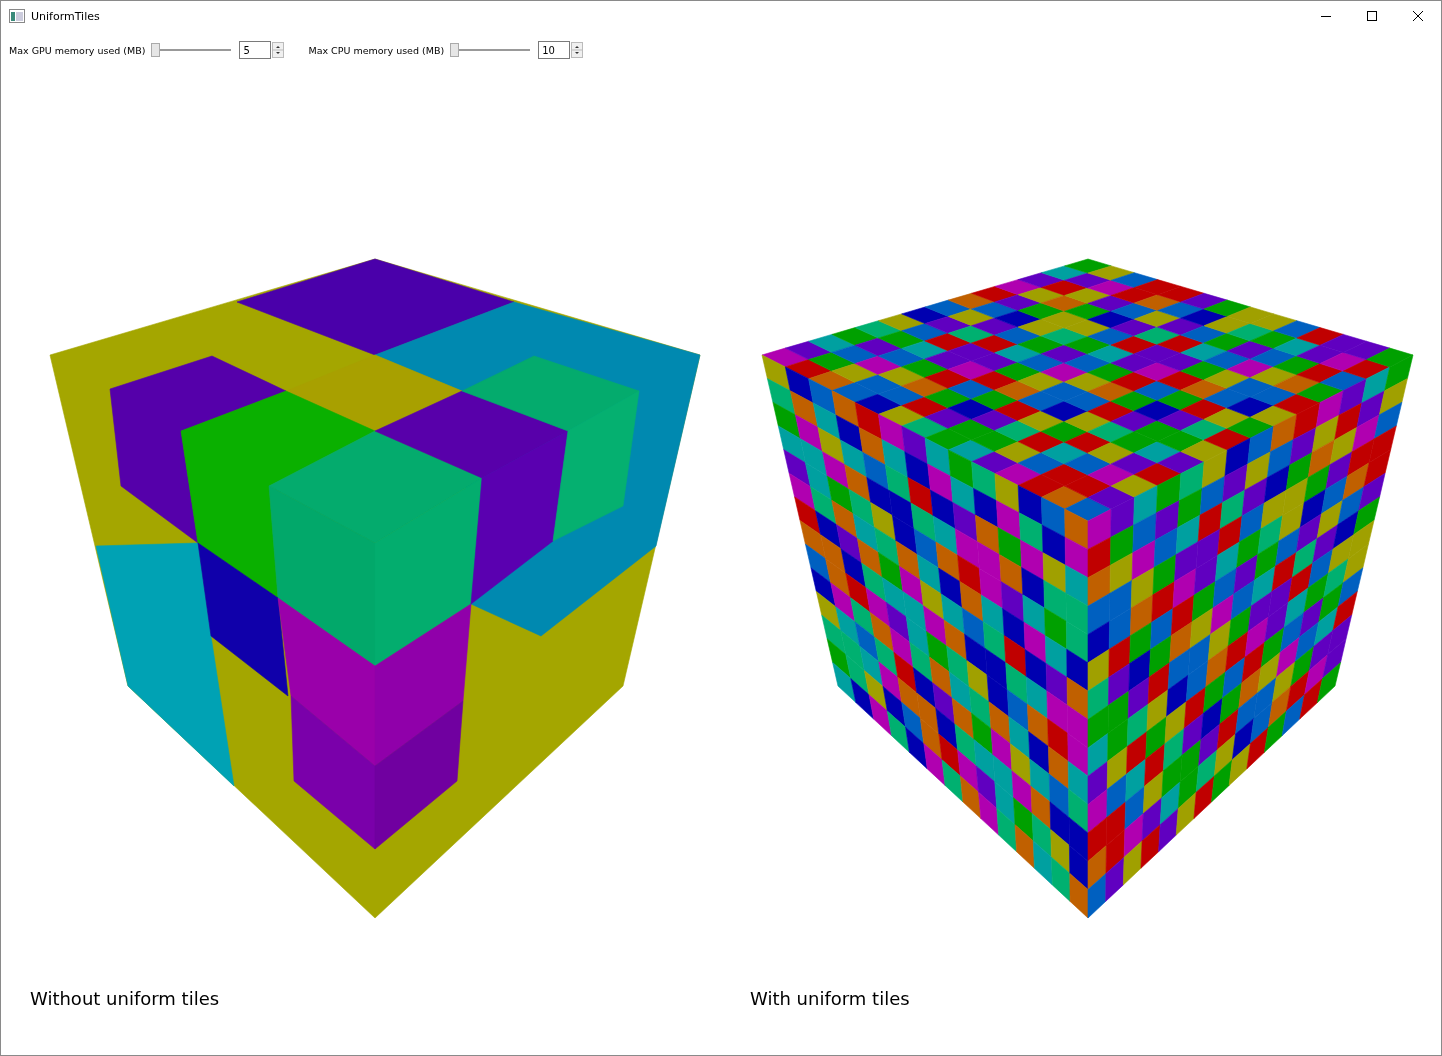  I want to click on spin-box-field: 5, so click(255, 50).